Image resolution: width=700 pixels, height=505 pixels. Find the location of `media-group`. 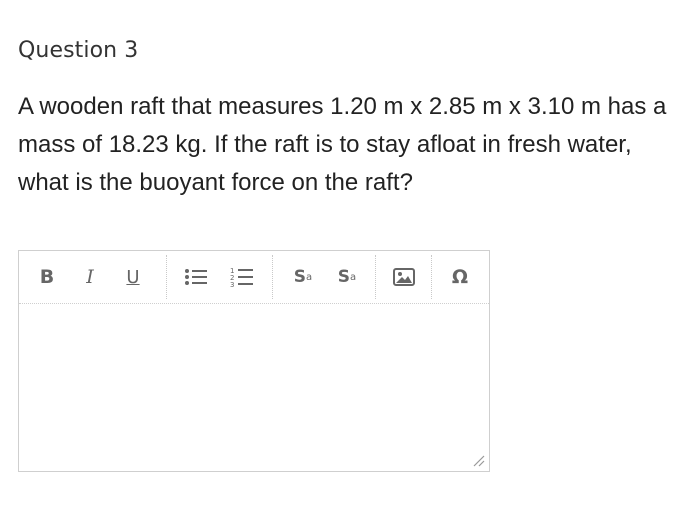

media-group is located at coordinates (404, 277).